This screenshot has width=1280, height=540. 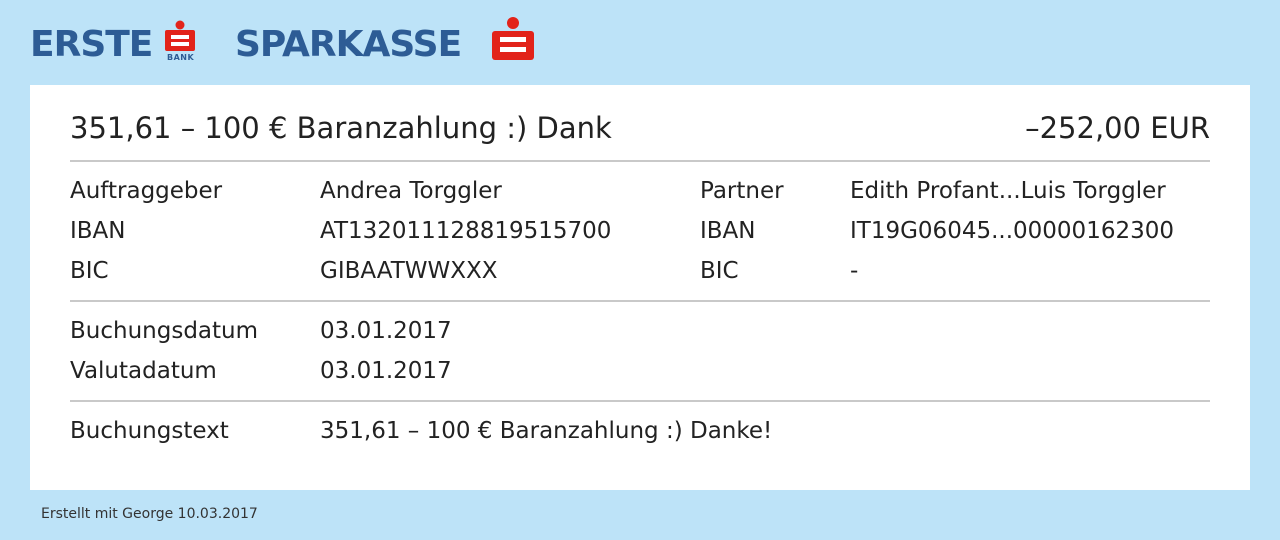 I want to click on partner-value: Edith Profant...Luis Torggler, so click(x=1008, y=191).